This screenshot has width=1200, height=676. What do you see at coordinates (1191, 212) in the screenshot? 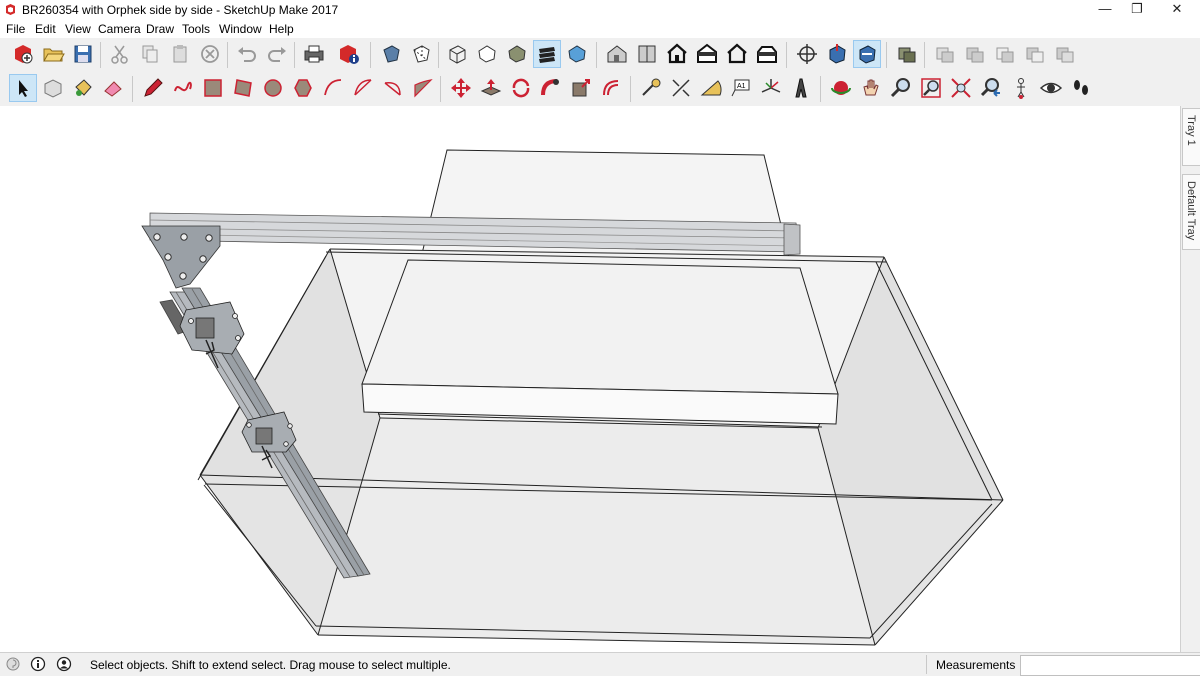
I see `tray-tab-default-tray: Default Tray` at bounding box center [1191, 212].